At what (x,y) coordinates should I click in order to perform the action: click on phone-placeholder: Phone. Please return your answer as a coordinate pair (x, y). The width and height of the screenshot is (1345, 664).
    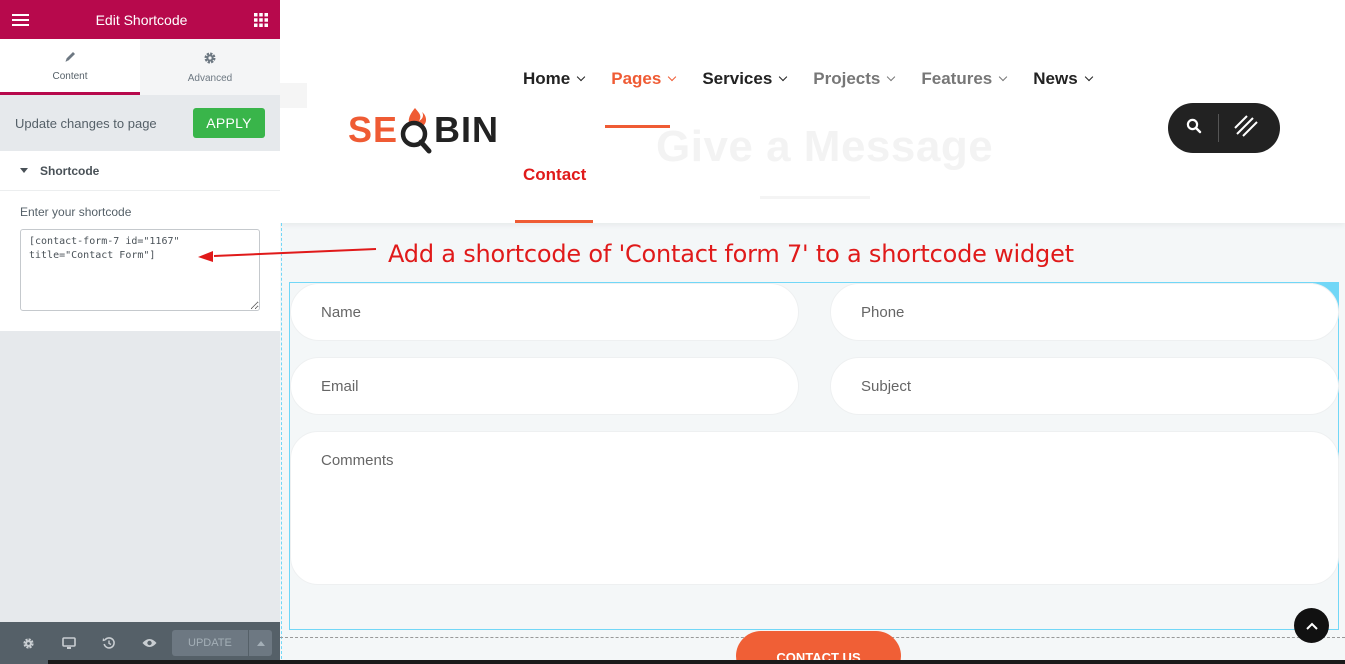
    Looking at the image, I should click on (883, 312).